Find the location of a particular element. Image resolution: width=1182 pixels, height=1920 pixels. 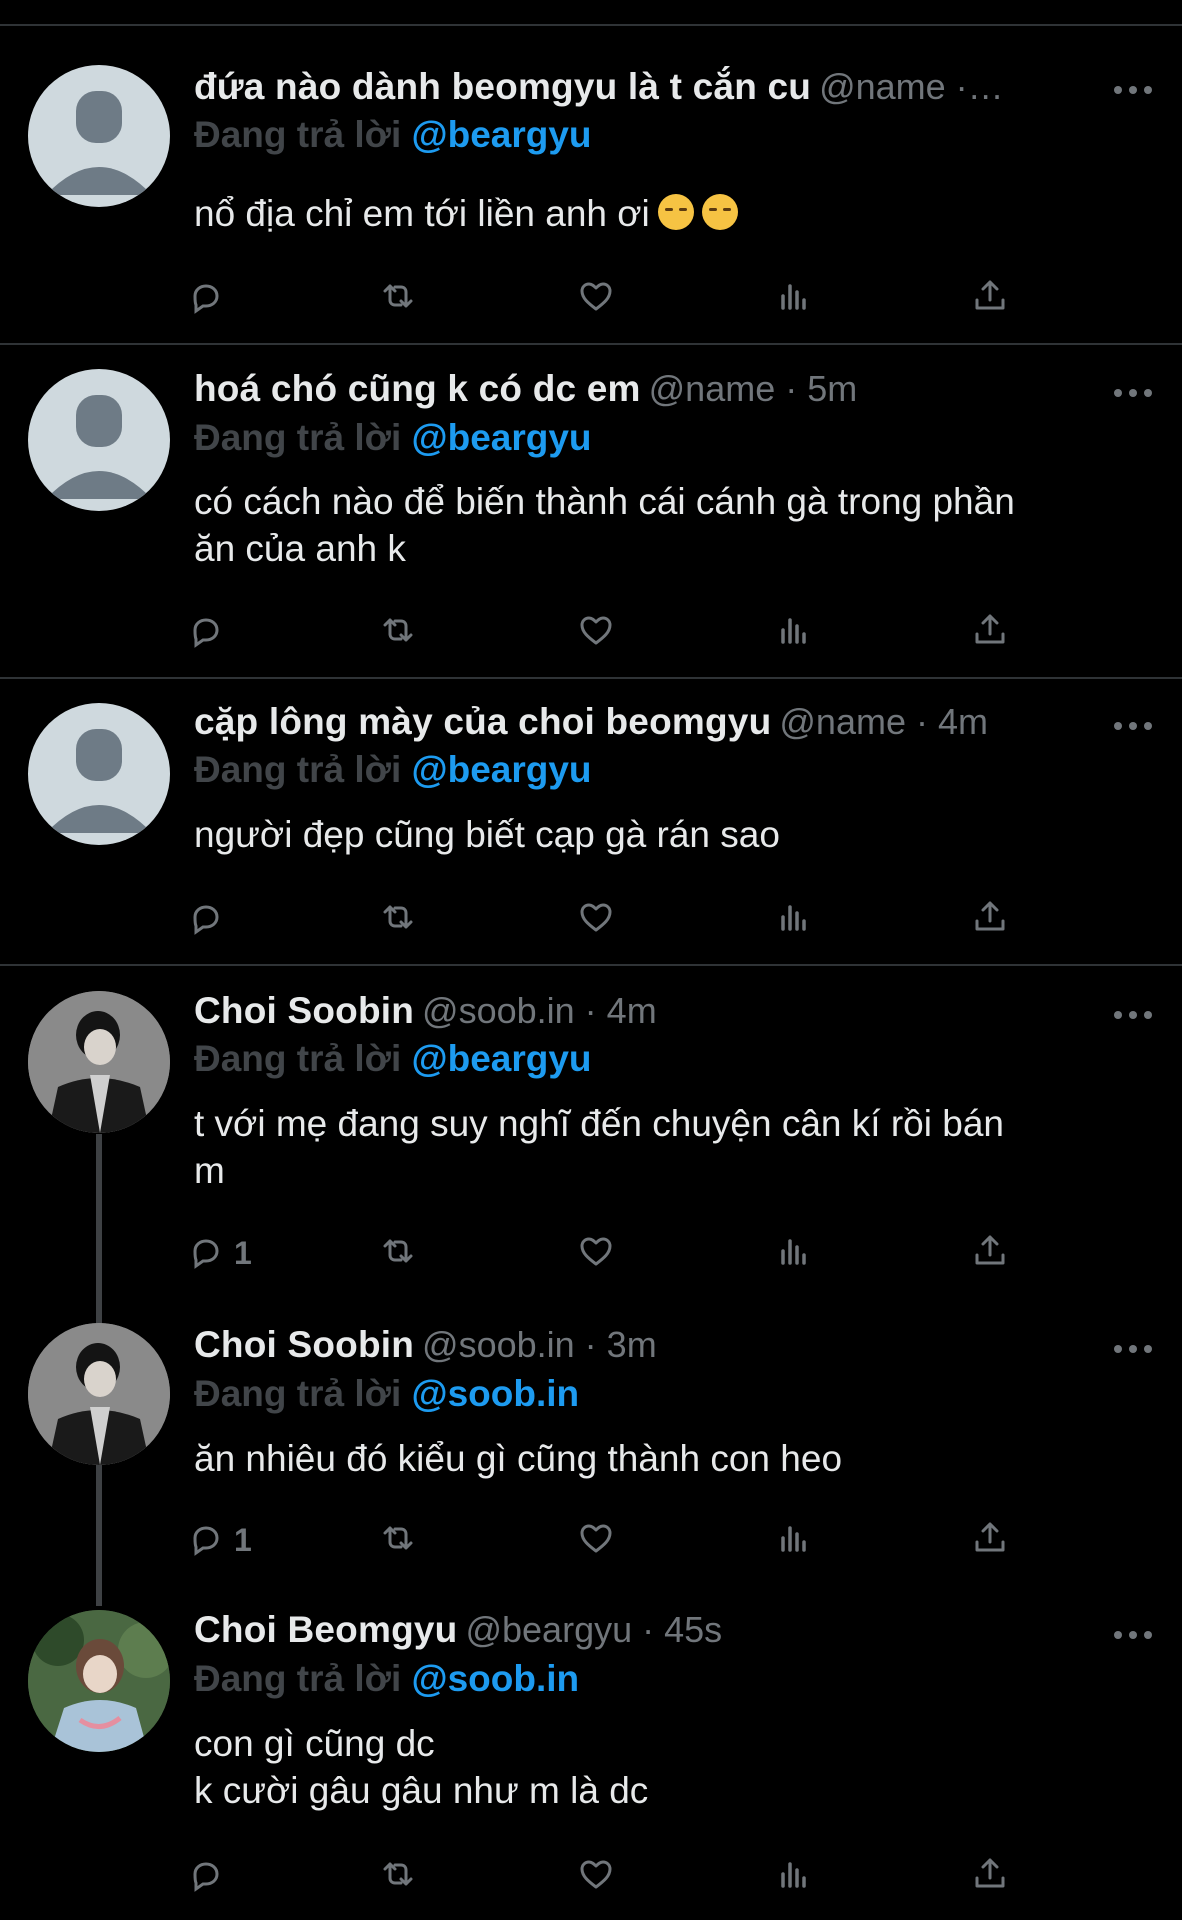

handle-time: @name · 5m is located at coordinates (753, 388).